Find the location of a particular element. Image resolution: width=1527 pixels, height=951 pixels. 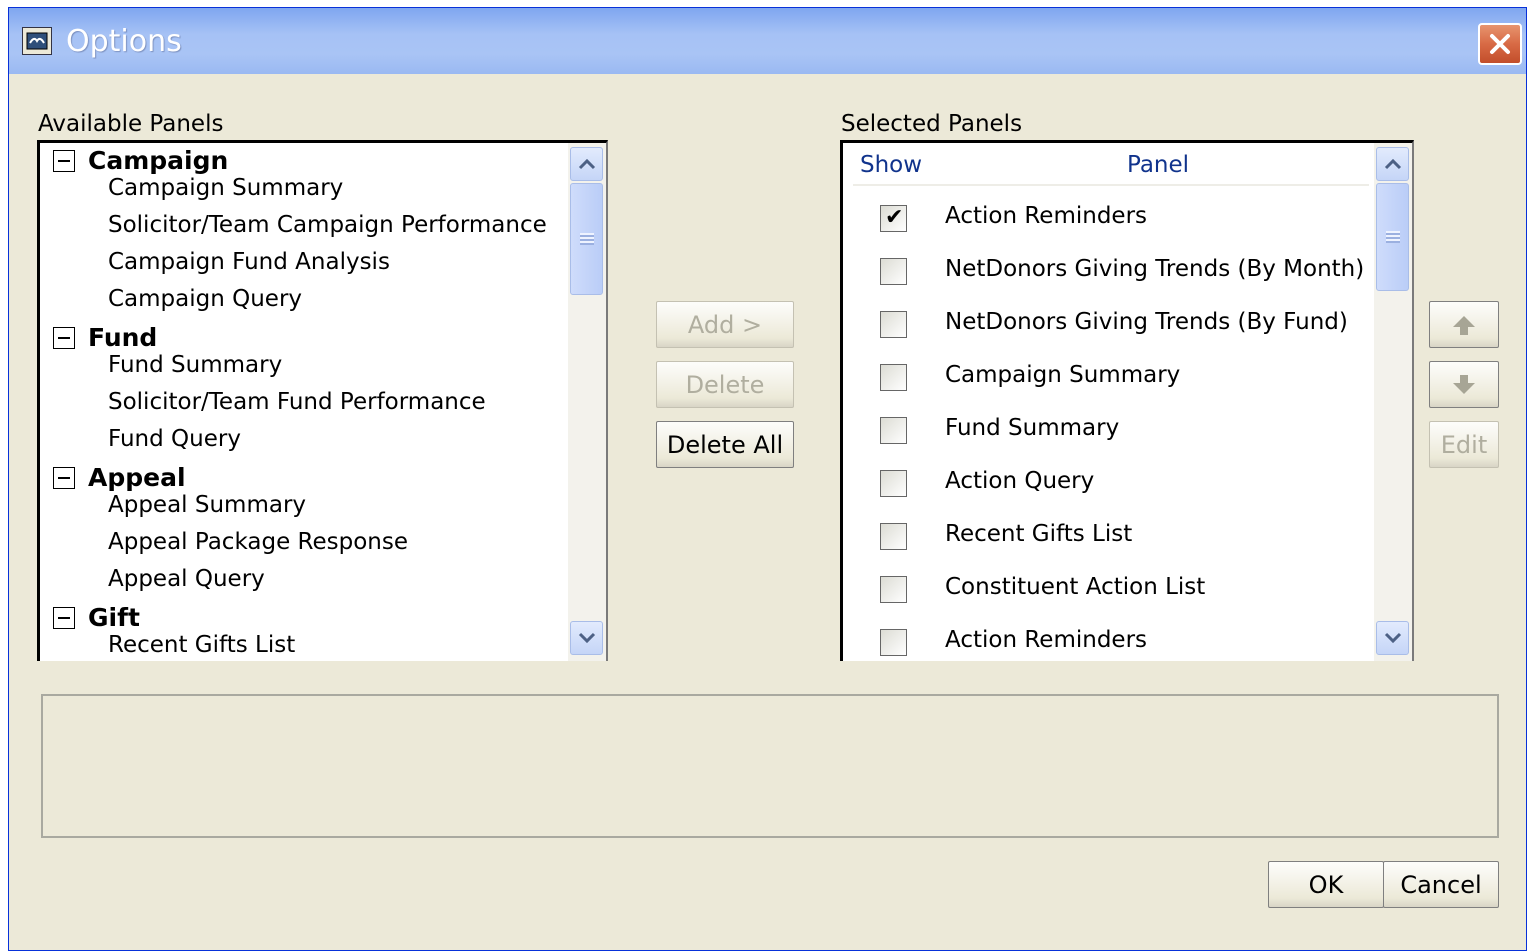

panel-name: Recent Gifts List is located at coordinates (1039, 534).